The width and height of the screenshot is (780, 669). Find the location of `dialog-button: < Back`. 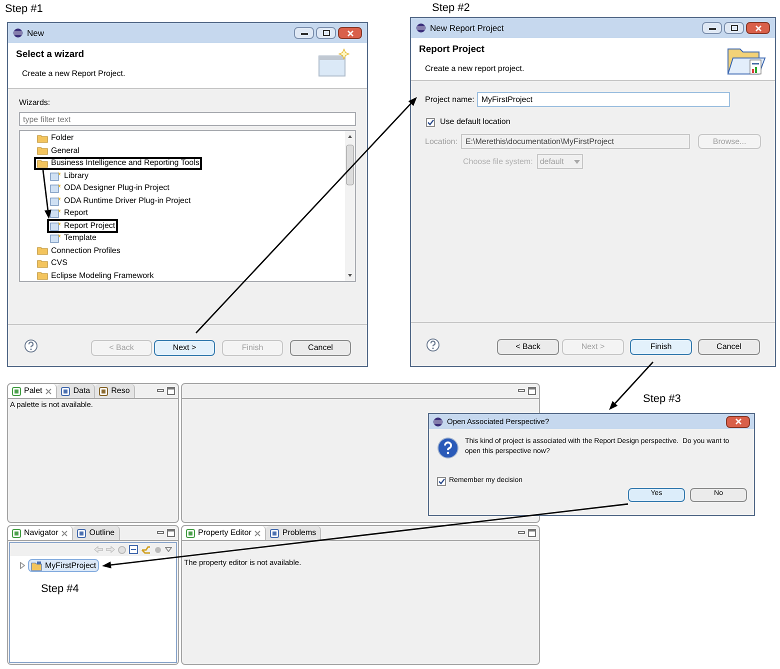

dialog-button: < Back is located at coordinates (528, 346).